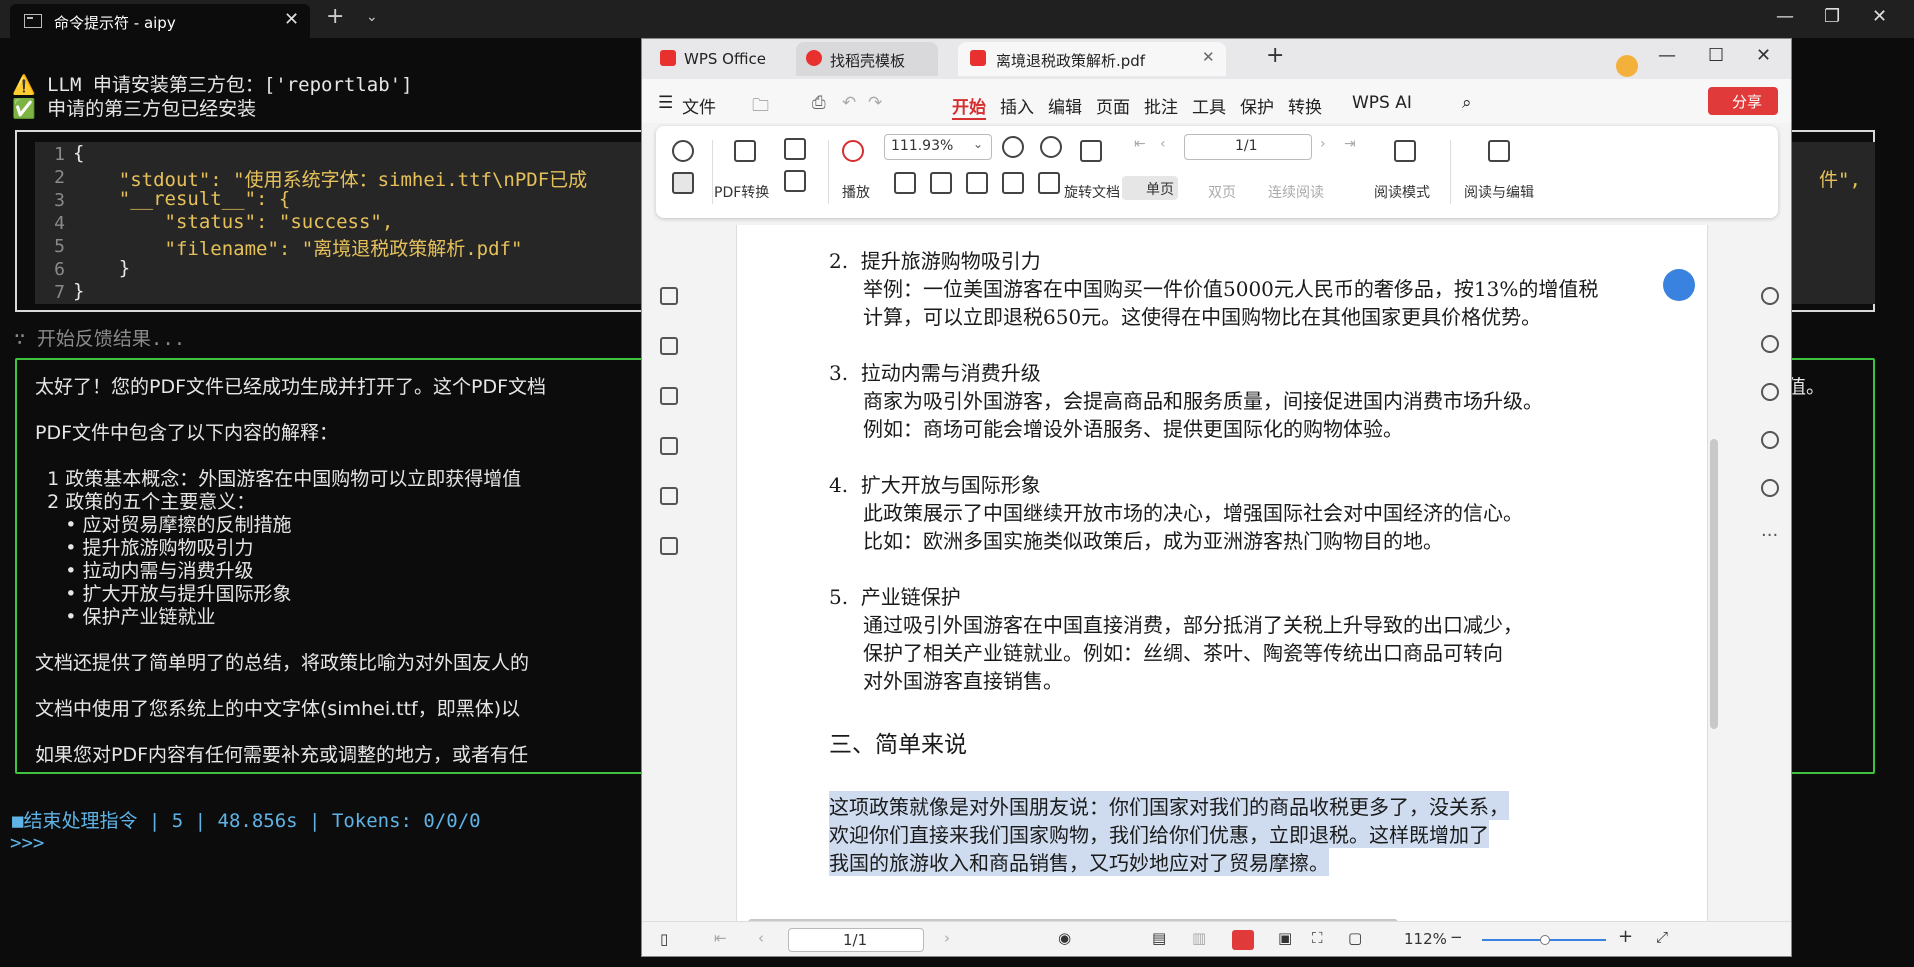 The image size is (1914, 967). I want to click on rotate-left-icon, so click(1013, 183).